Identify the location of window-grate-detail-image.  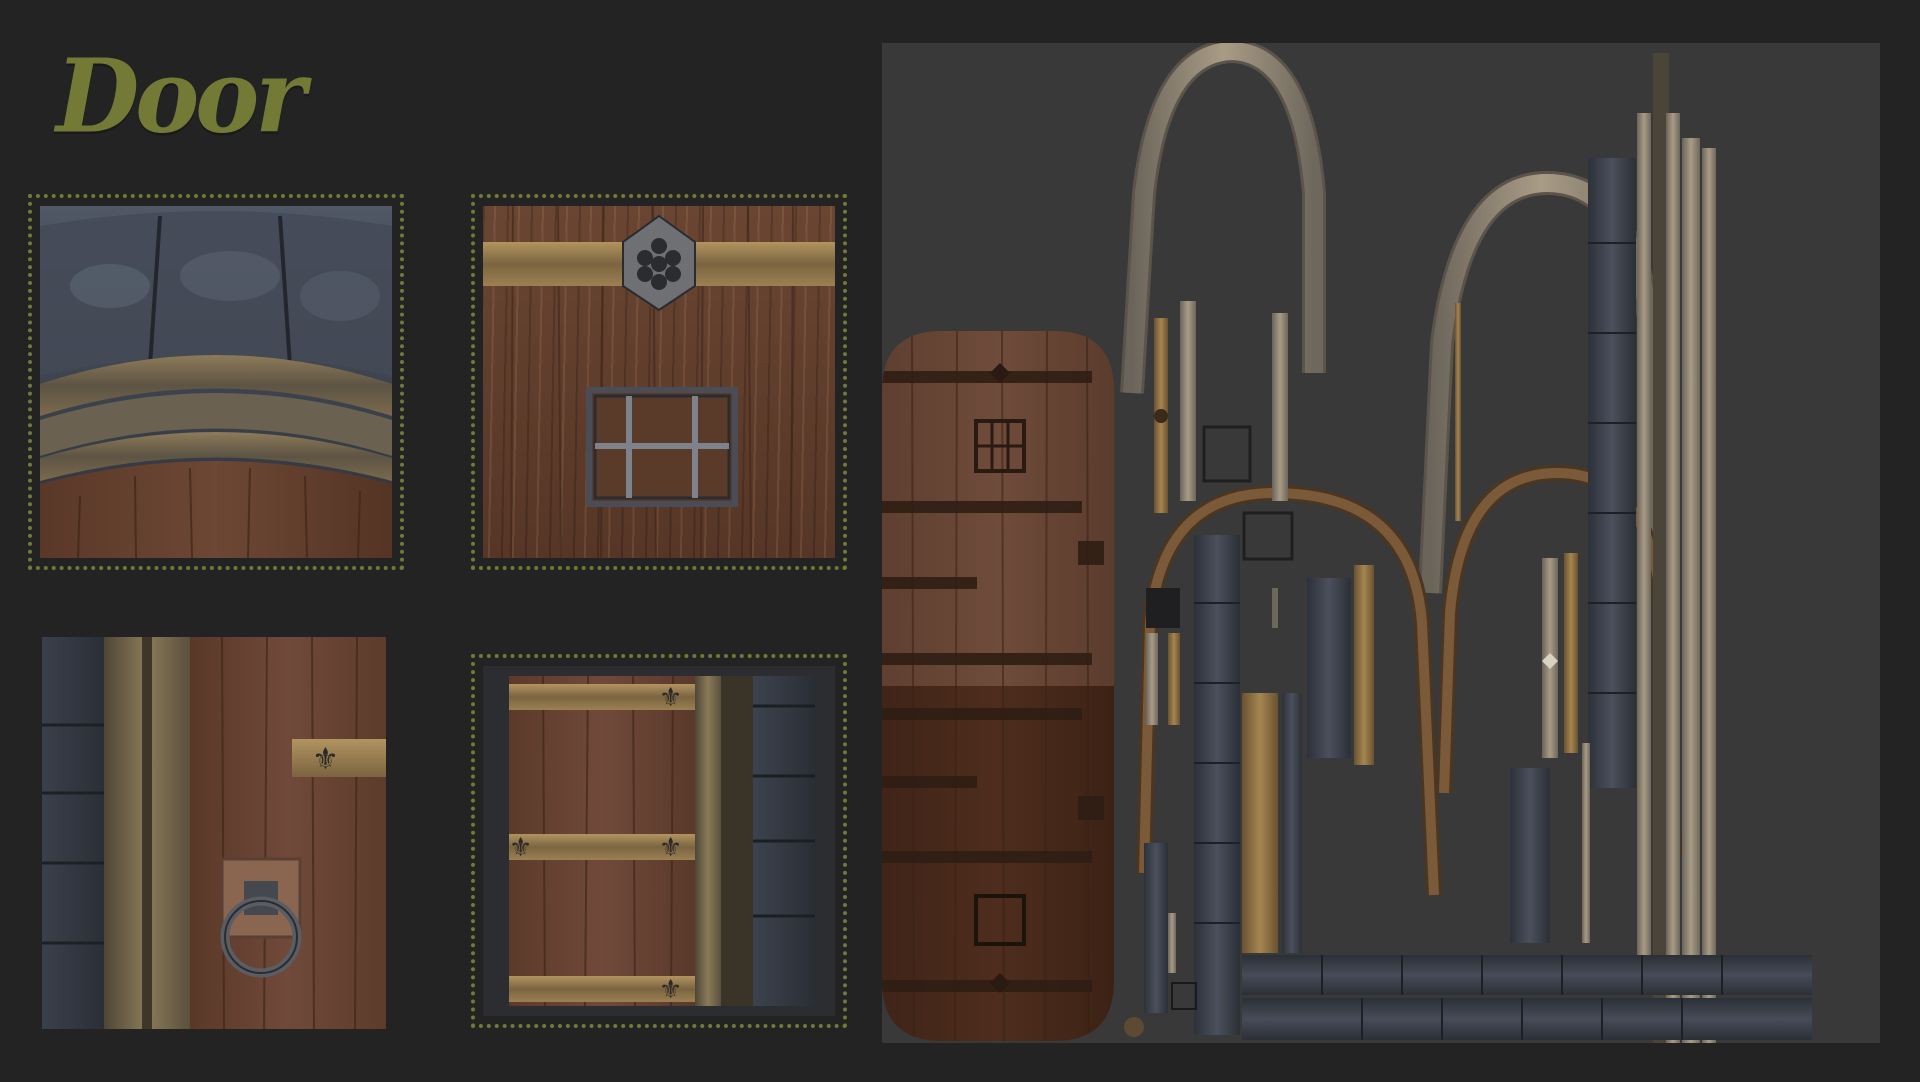
(659, 382).